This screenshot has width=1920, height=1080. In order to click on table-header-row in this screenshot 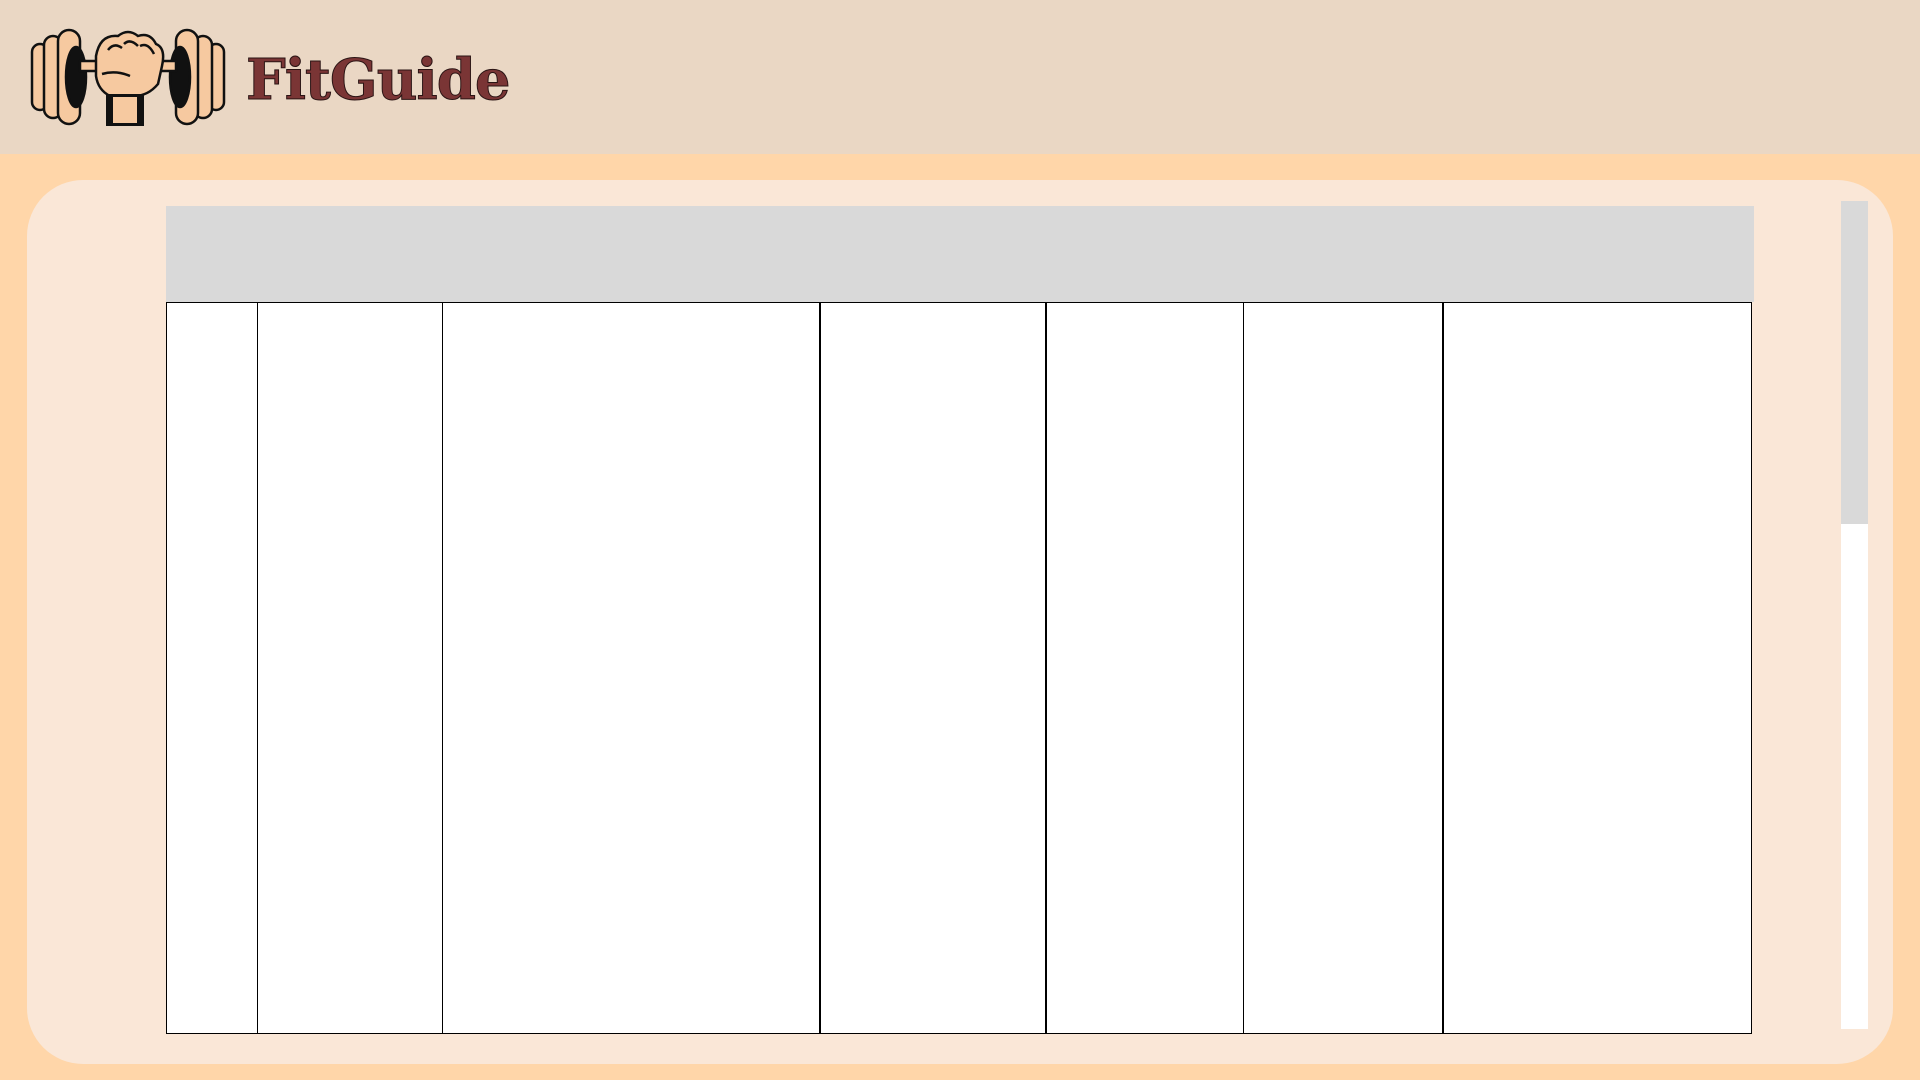, I will do `click(960, 254)`.